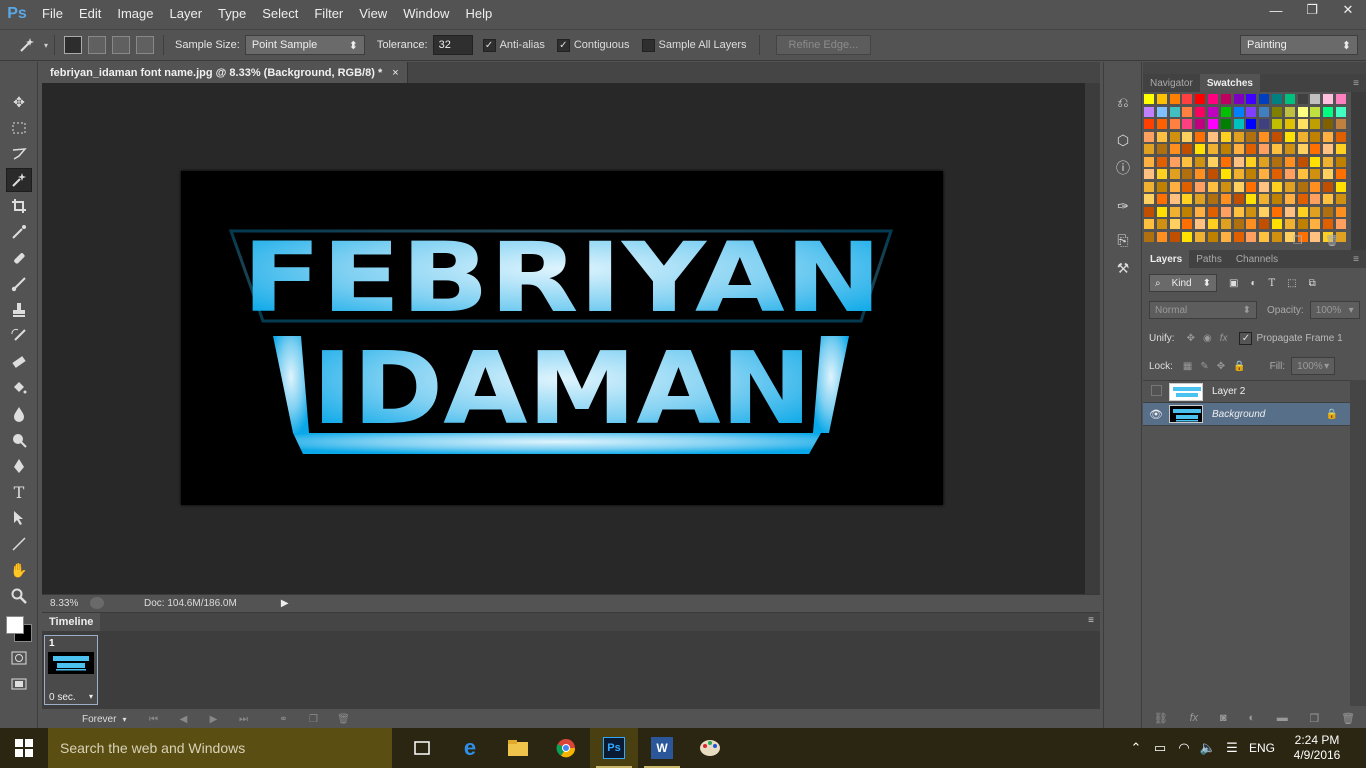 The width and height of the screenshot is (1366, 768). What do you see at coordinates (232, 14) in the screenshot?
I see `menu-type: Type` at bounding box center [232, 14].